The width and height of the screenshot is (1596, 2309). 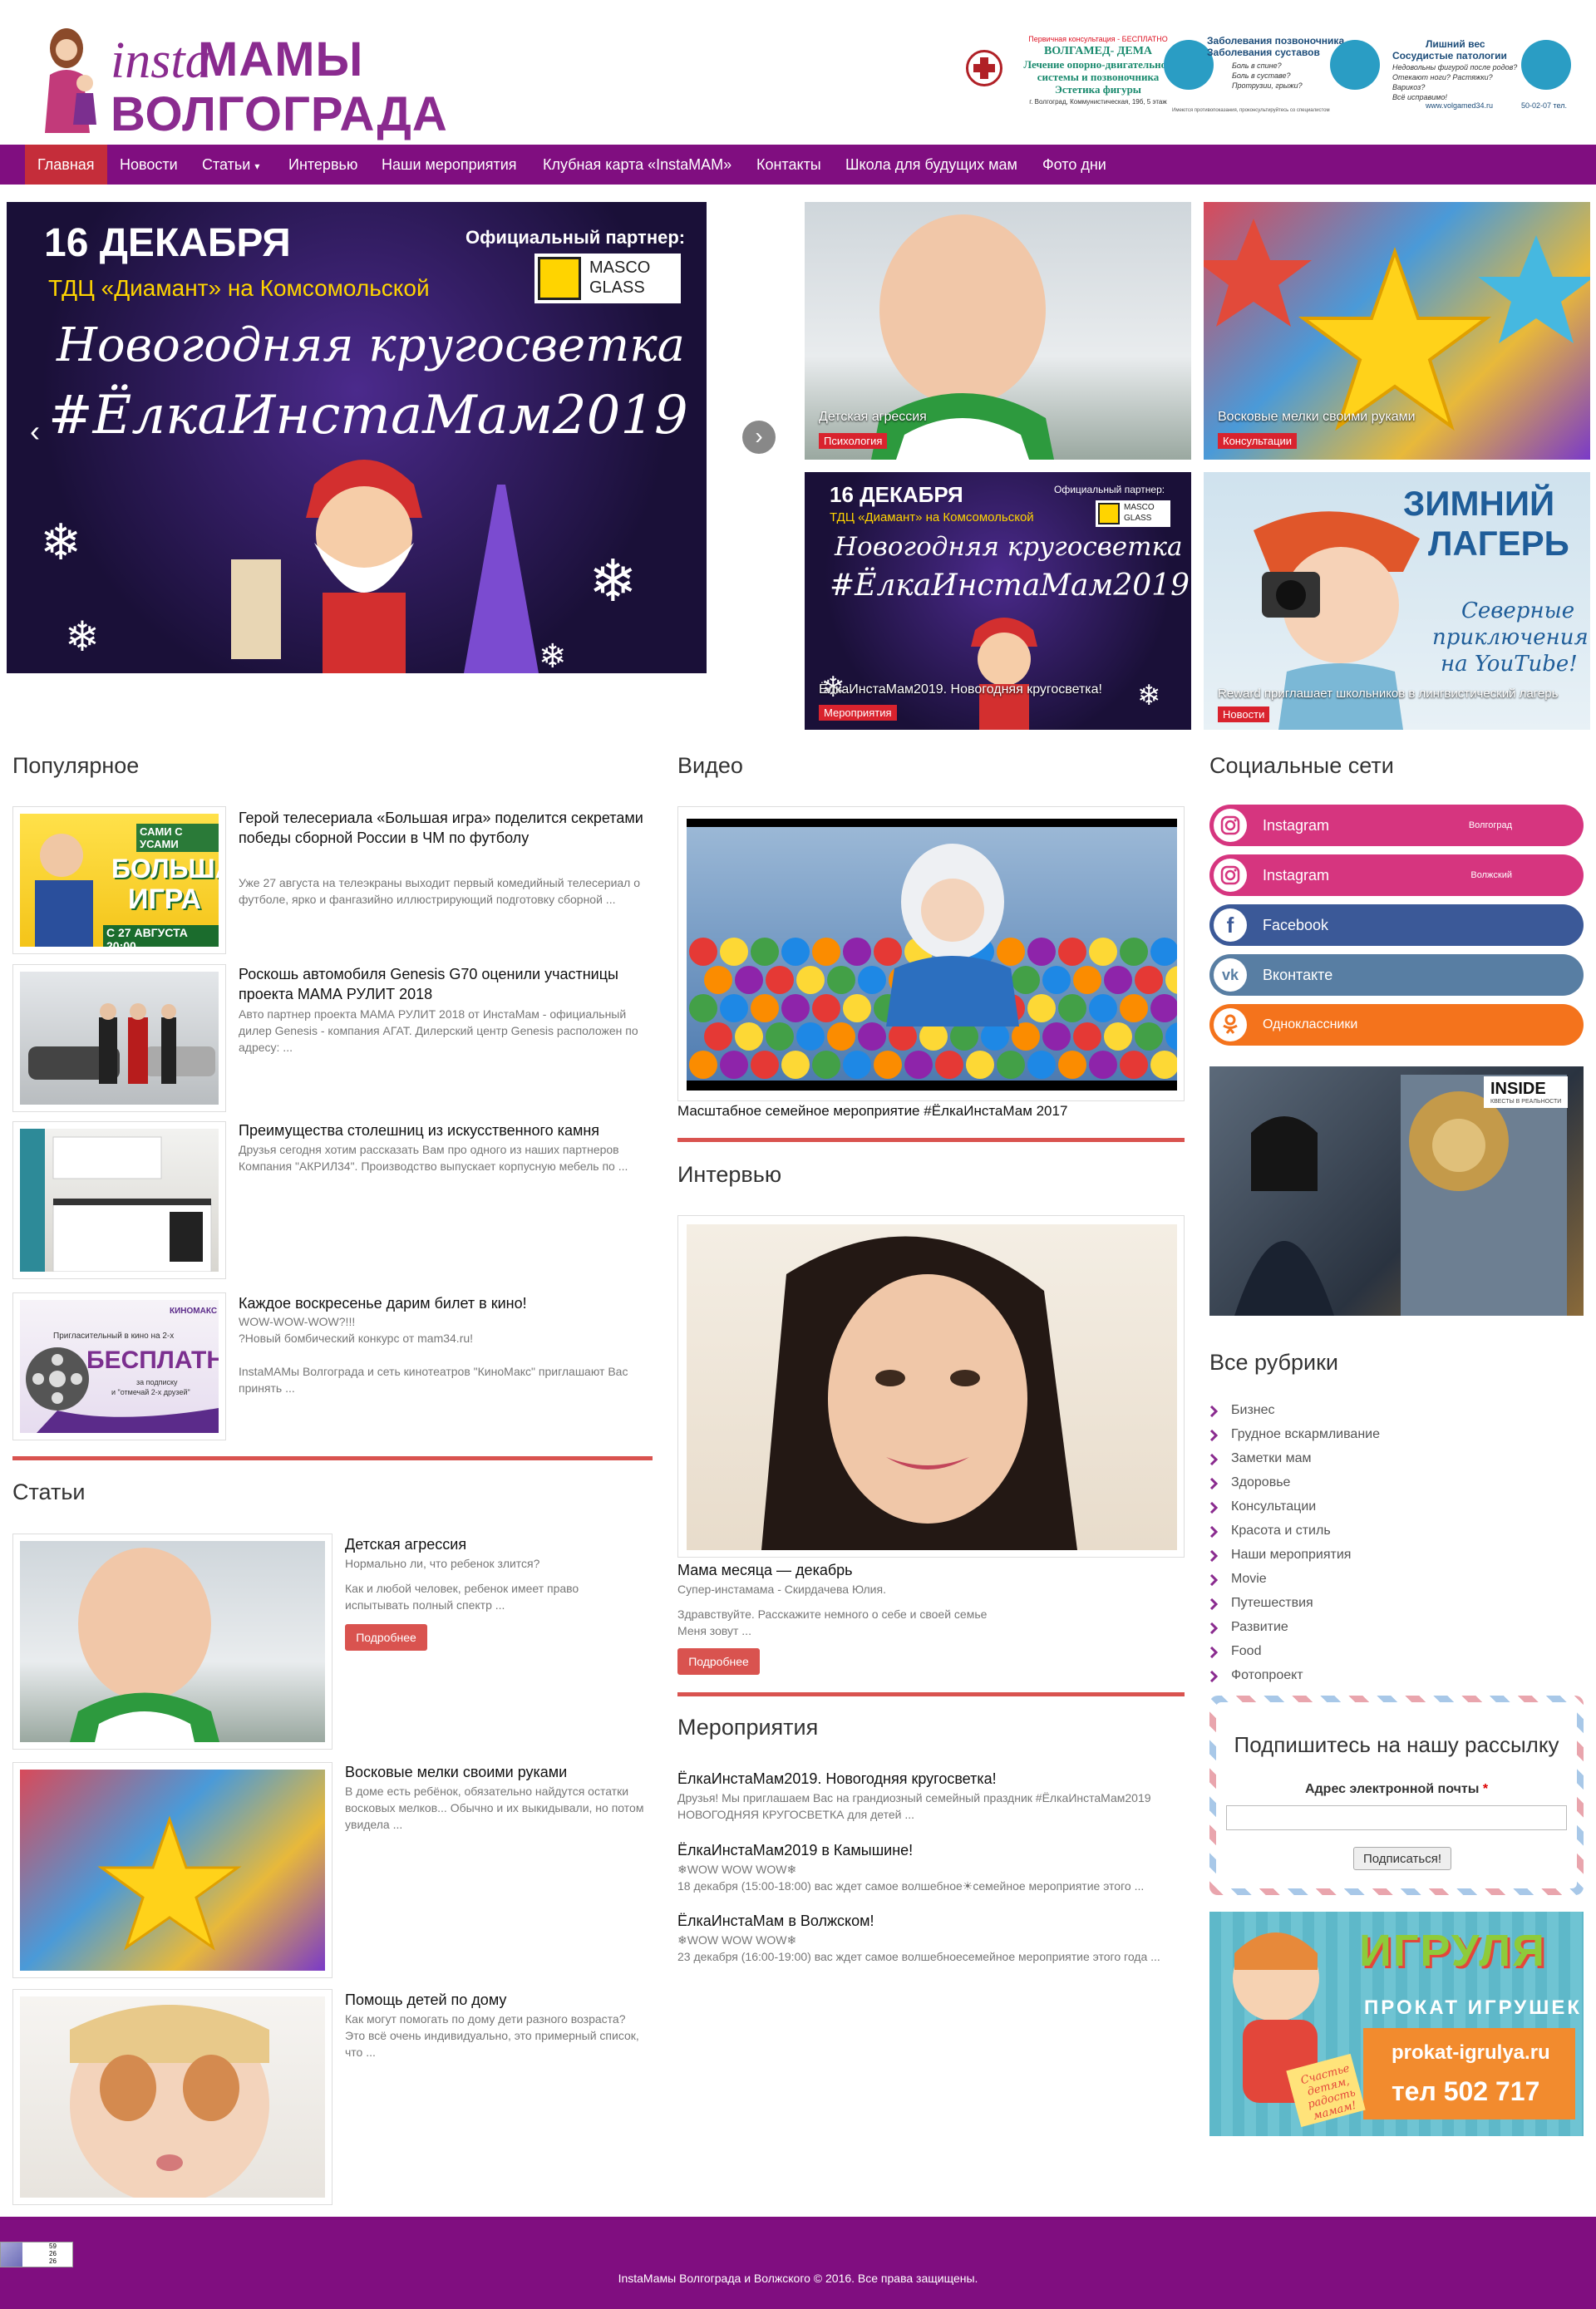 I want to click on slider-next-button: ›, so click(x=759, y=437).